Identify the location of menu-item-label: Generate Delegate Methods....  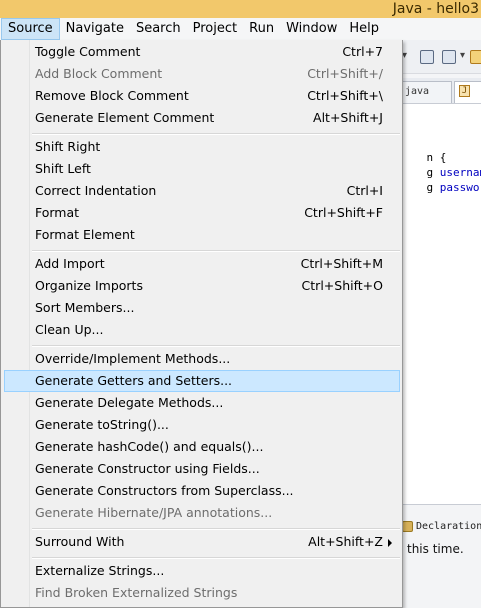
(129, 402).